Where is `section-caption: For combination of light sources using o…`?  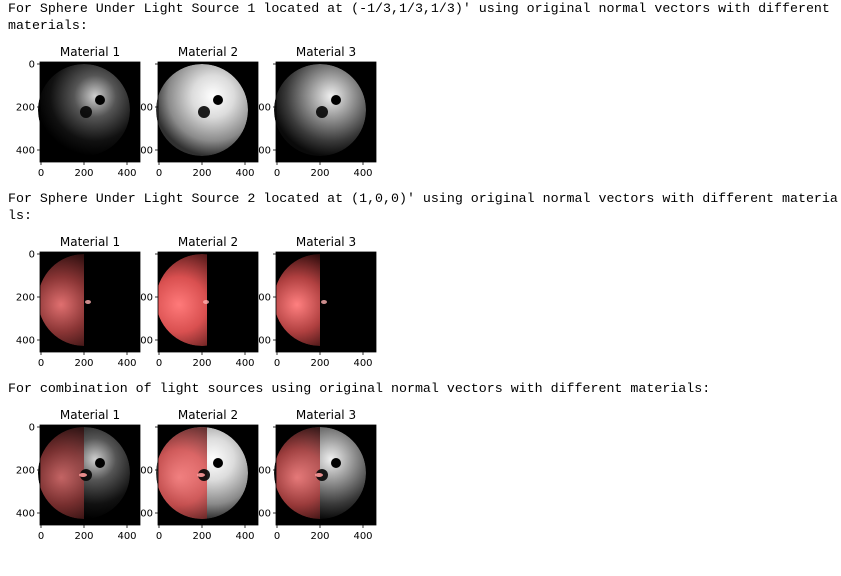
section-caption: For combination of light sources using o… is located at coordinates (359, 388).